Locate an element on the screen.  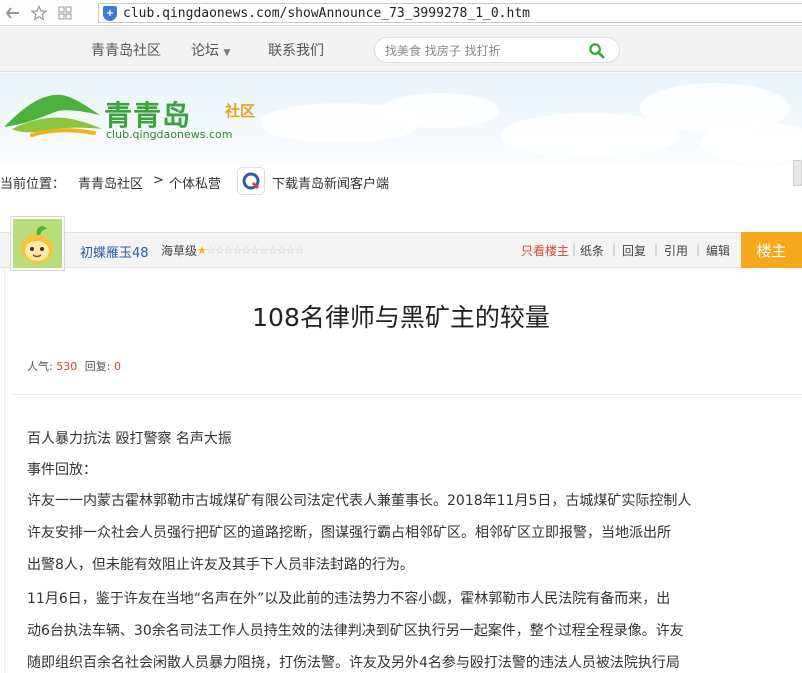
user-level: 海草级 is located at coordinates (179, 251).